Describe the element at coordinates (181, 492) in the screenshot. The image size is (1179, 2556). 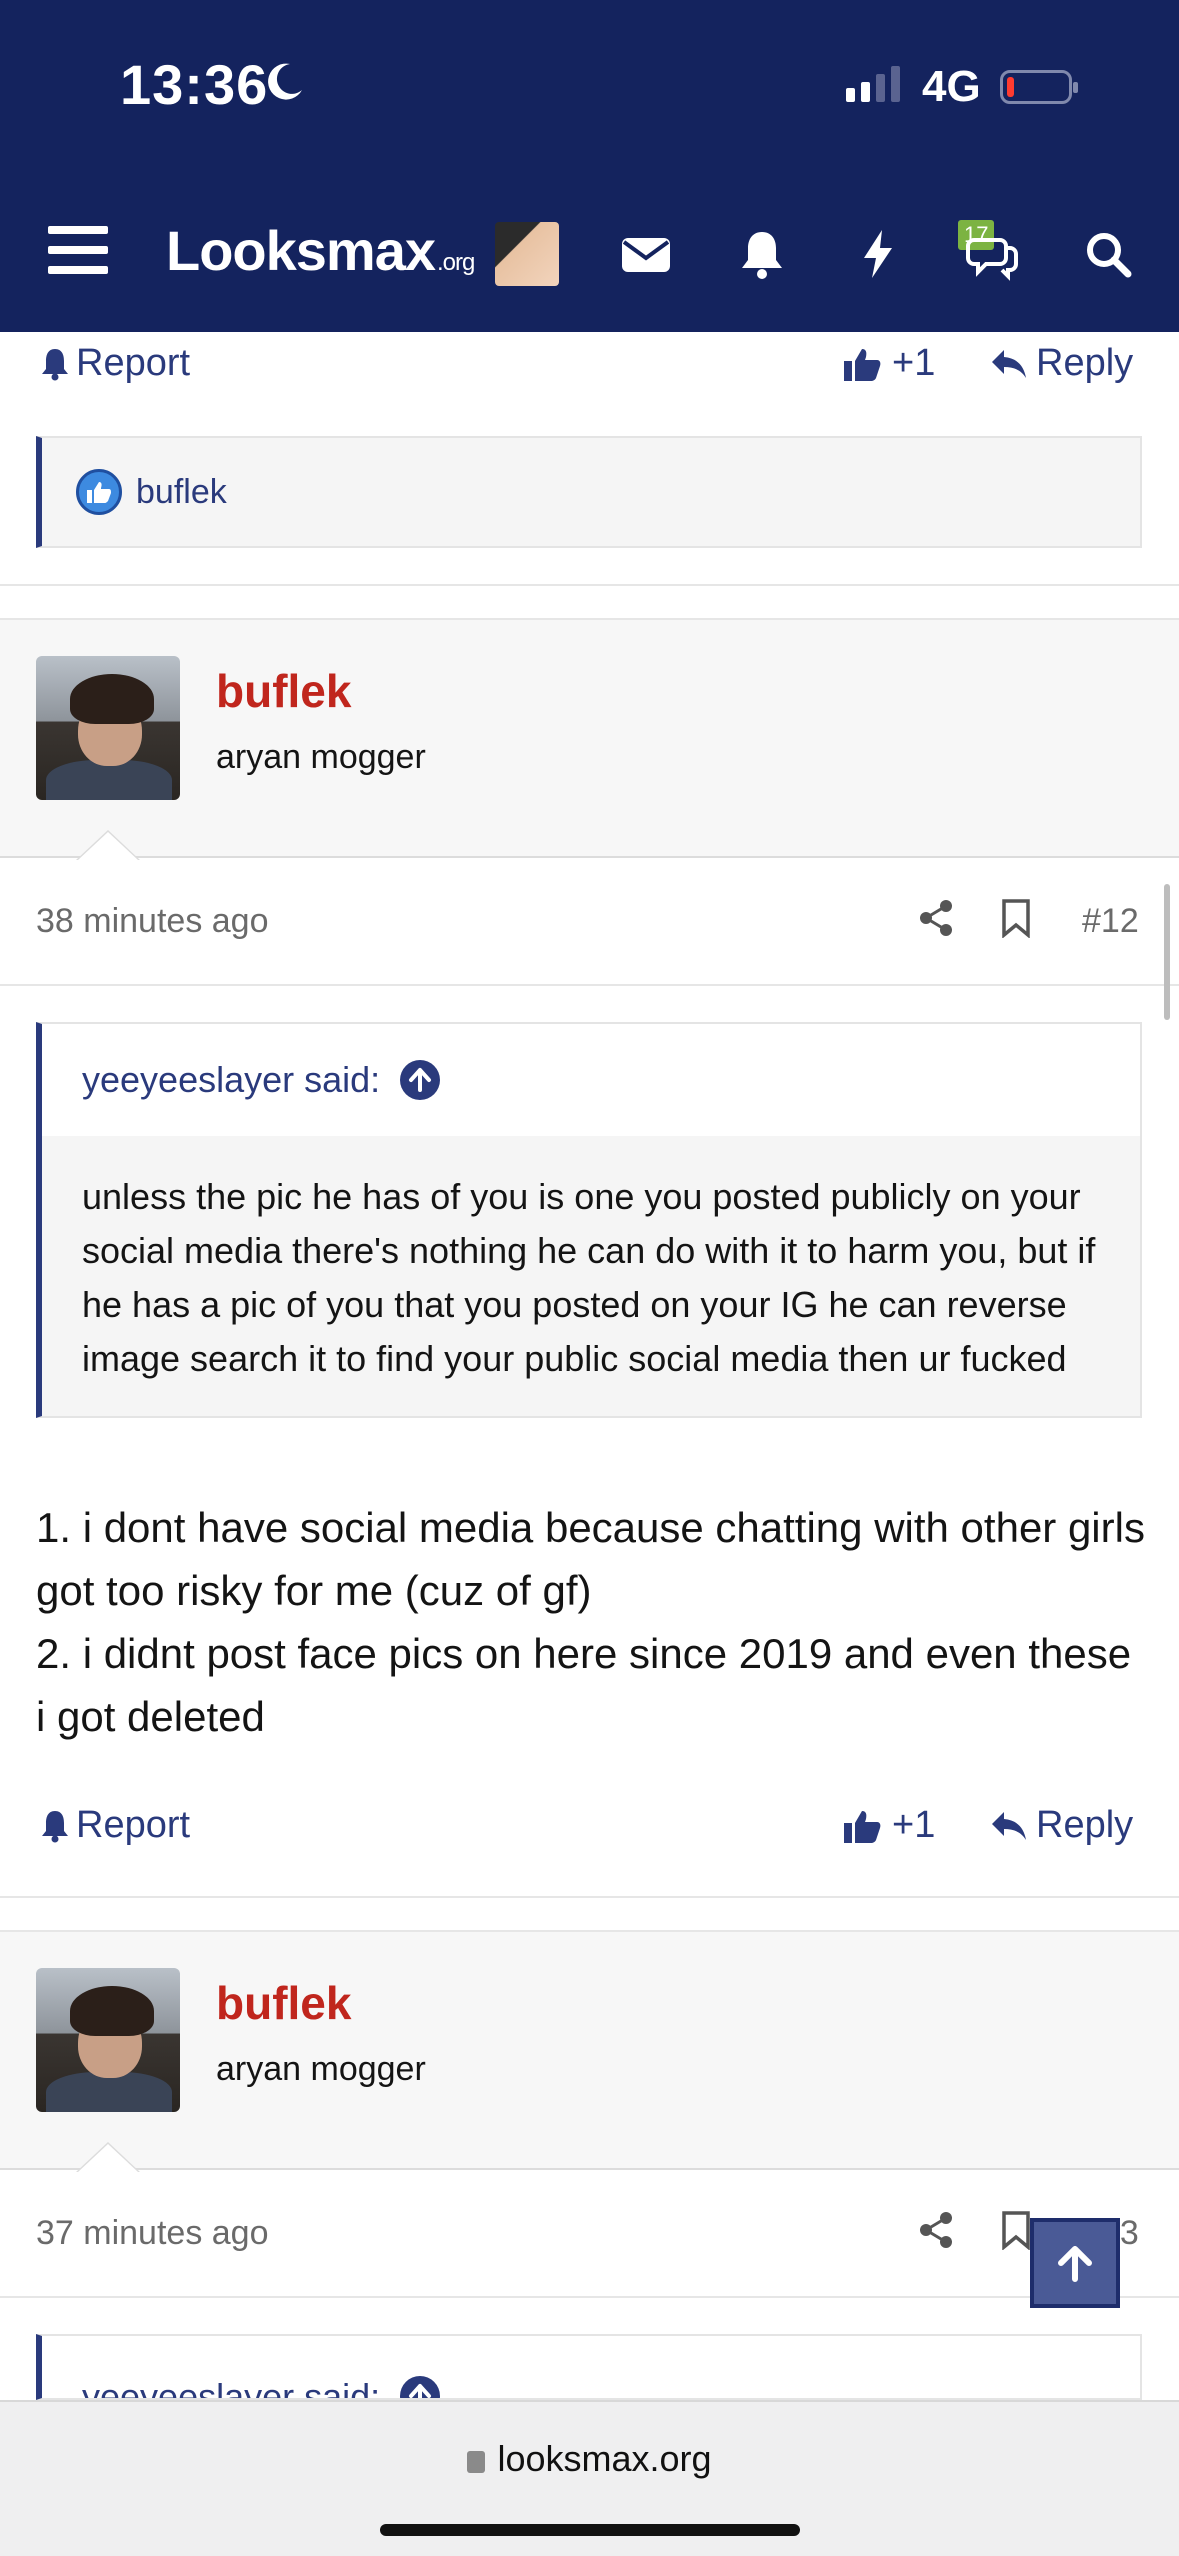
I see `reaction-user: buflek` at that location.